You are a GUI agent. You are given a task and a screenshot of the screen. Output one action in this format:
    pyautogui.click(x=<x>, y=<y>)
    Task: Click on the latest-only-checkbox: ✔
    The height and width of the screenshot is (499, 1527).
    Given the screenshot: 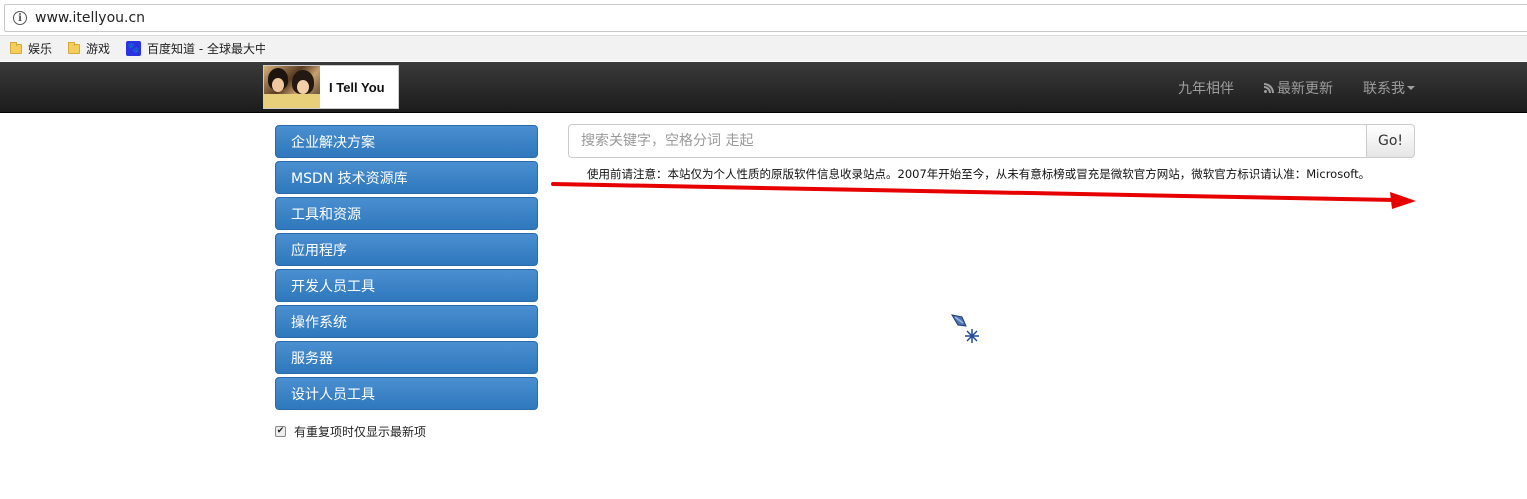 What is the action you would take?
    pyautogui.click(x=280, y=431)
    